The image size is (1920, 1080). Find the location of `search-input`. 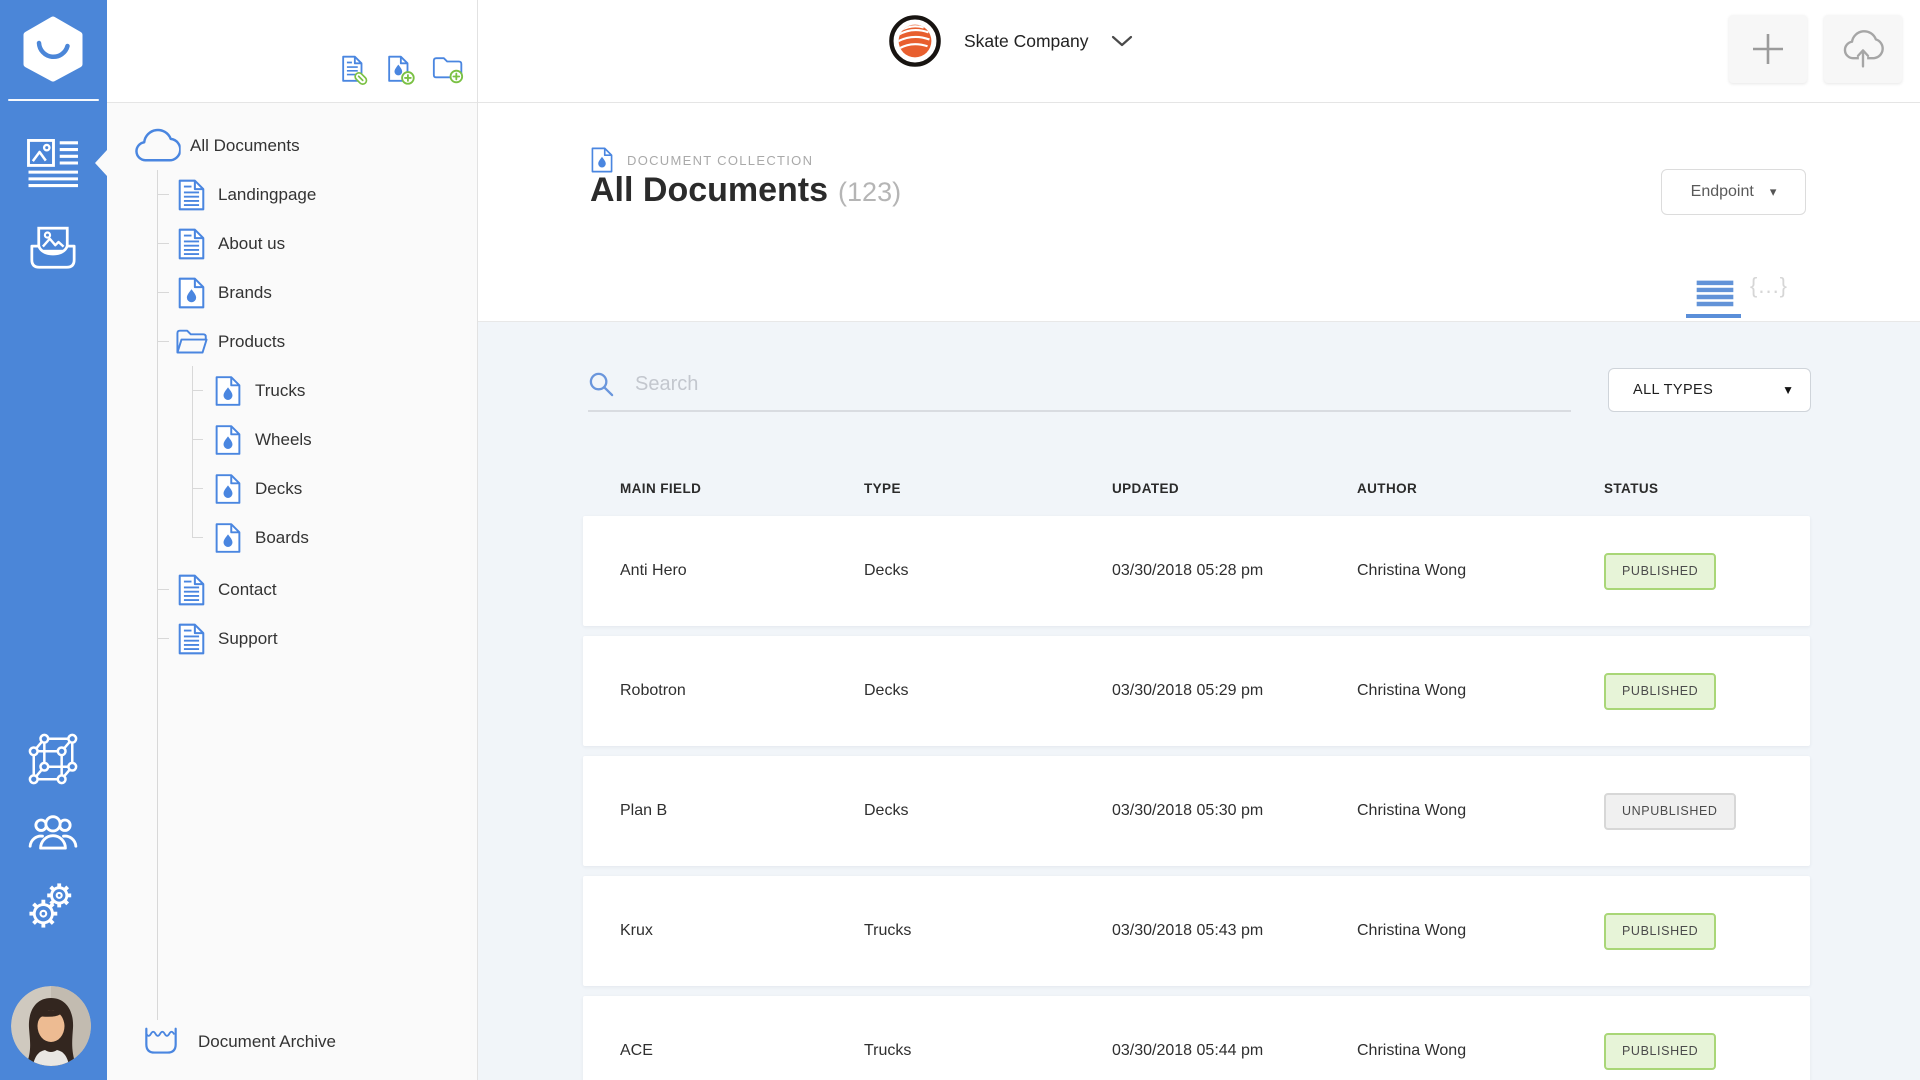

search-input is located at coordinates (1102, 384).